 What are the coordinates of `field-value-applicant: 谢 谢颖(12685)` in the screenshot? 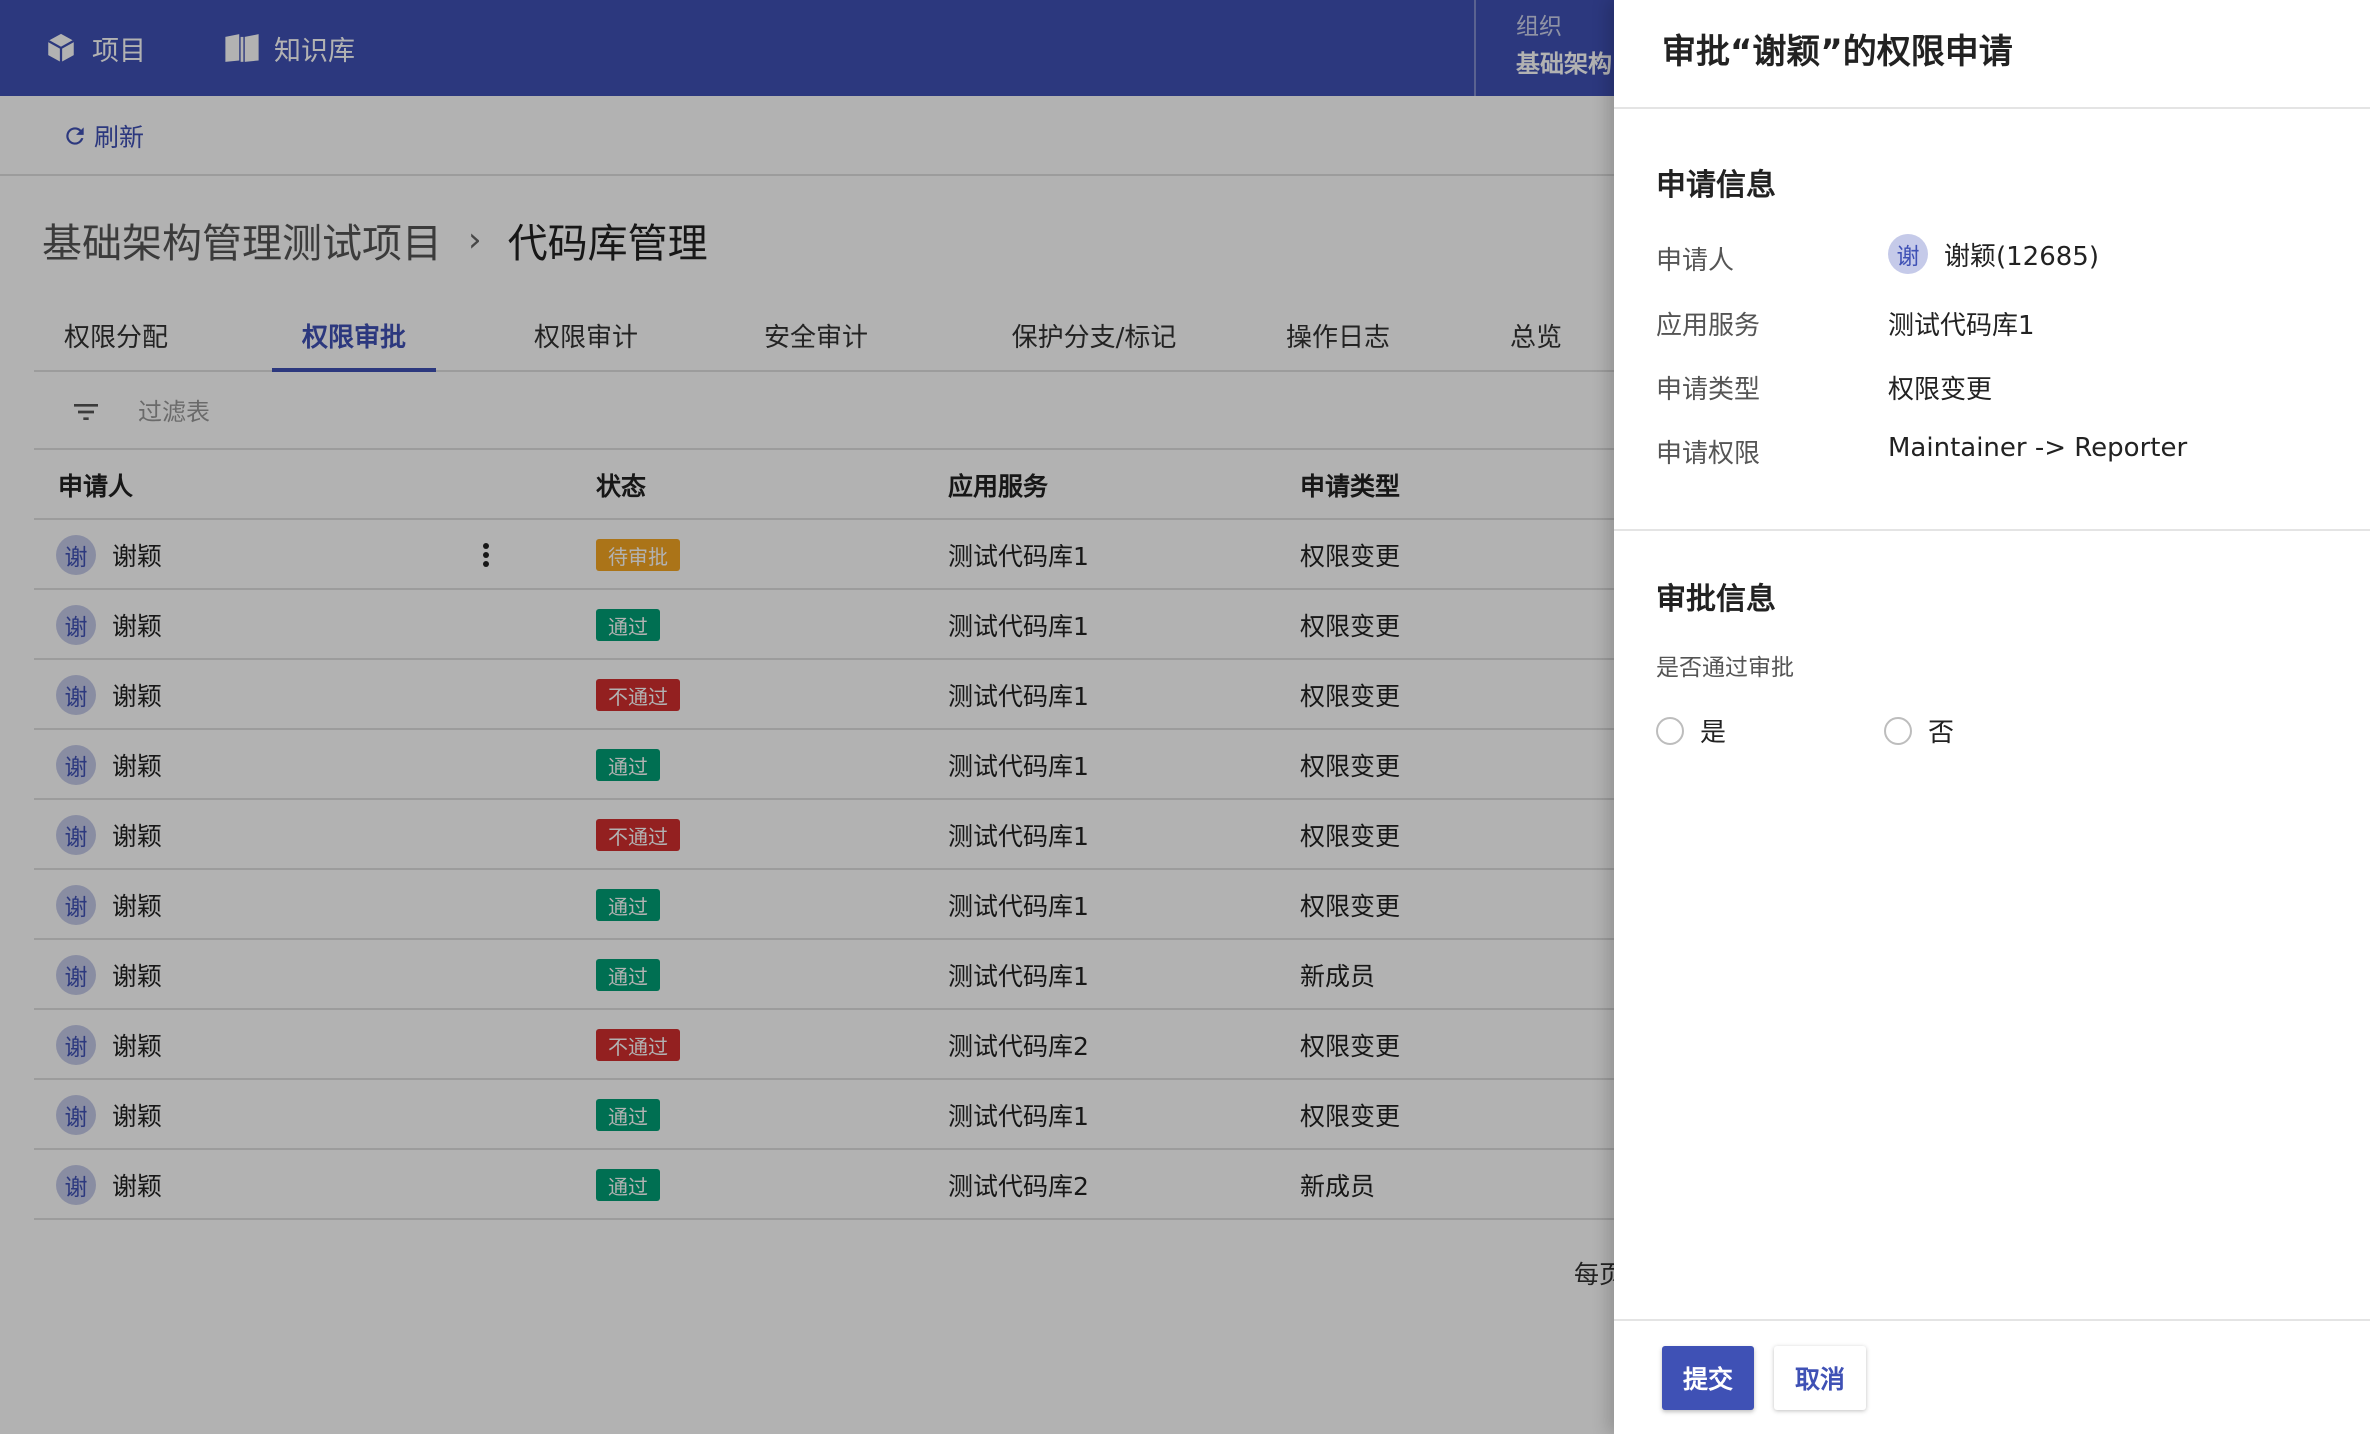 It's located at (1993, 254).